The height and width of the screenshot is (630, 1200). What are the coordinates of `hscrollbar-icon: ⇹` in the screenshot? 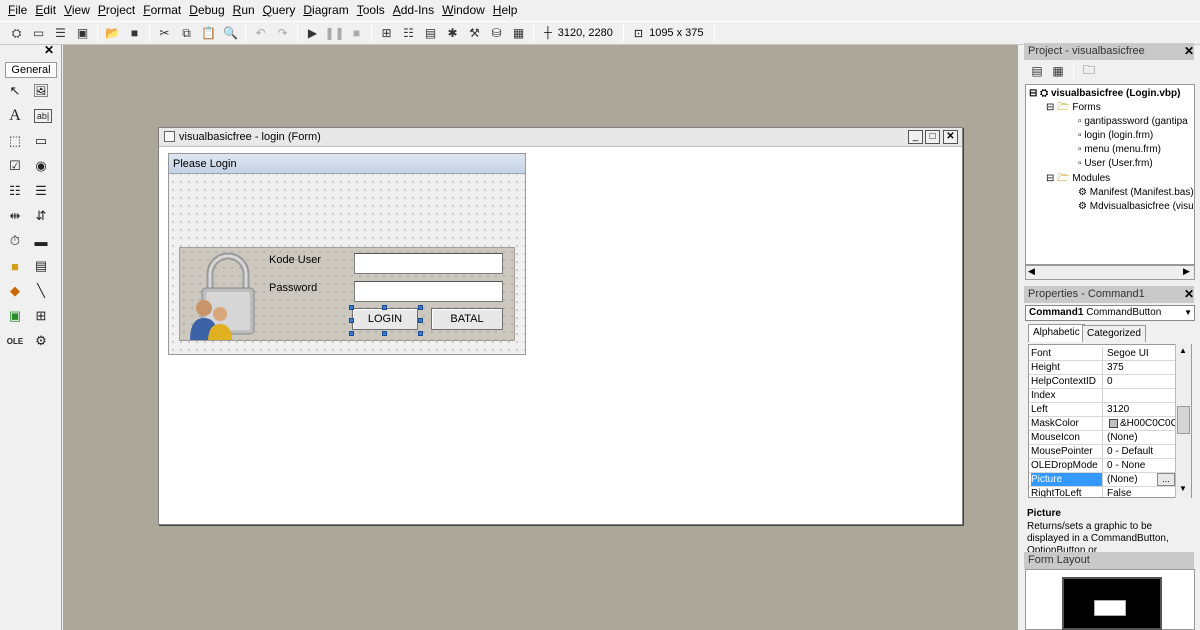 It's located at (15, 216).